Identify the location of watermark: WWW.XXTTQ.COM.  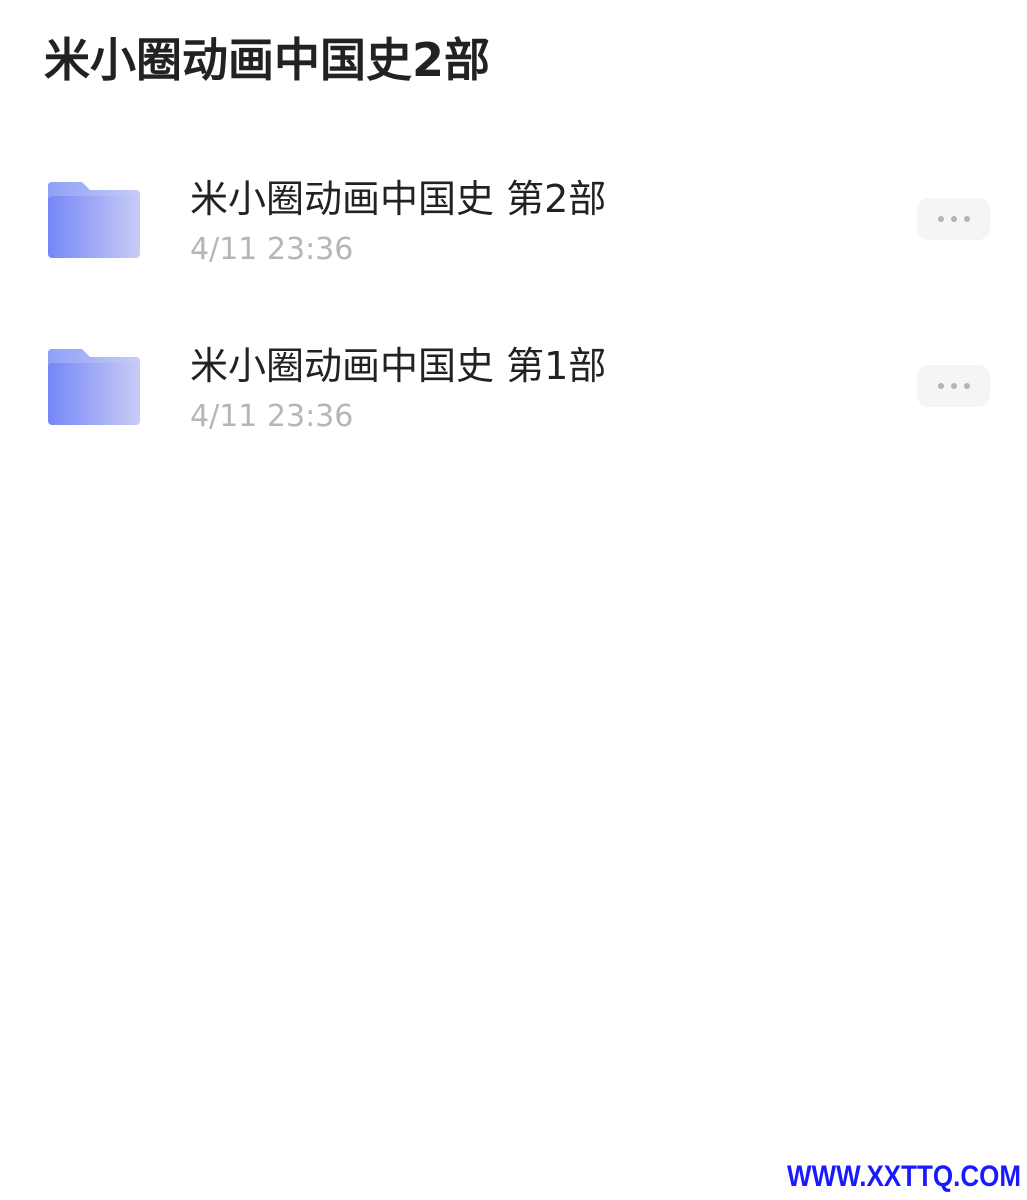
(904, 1175).